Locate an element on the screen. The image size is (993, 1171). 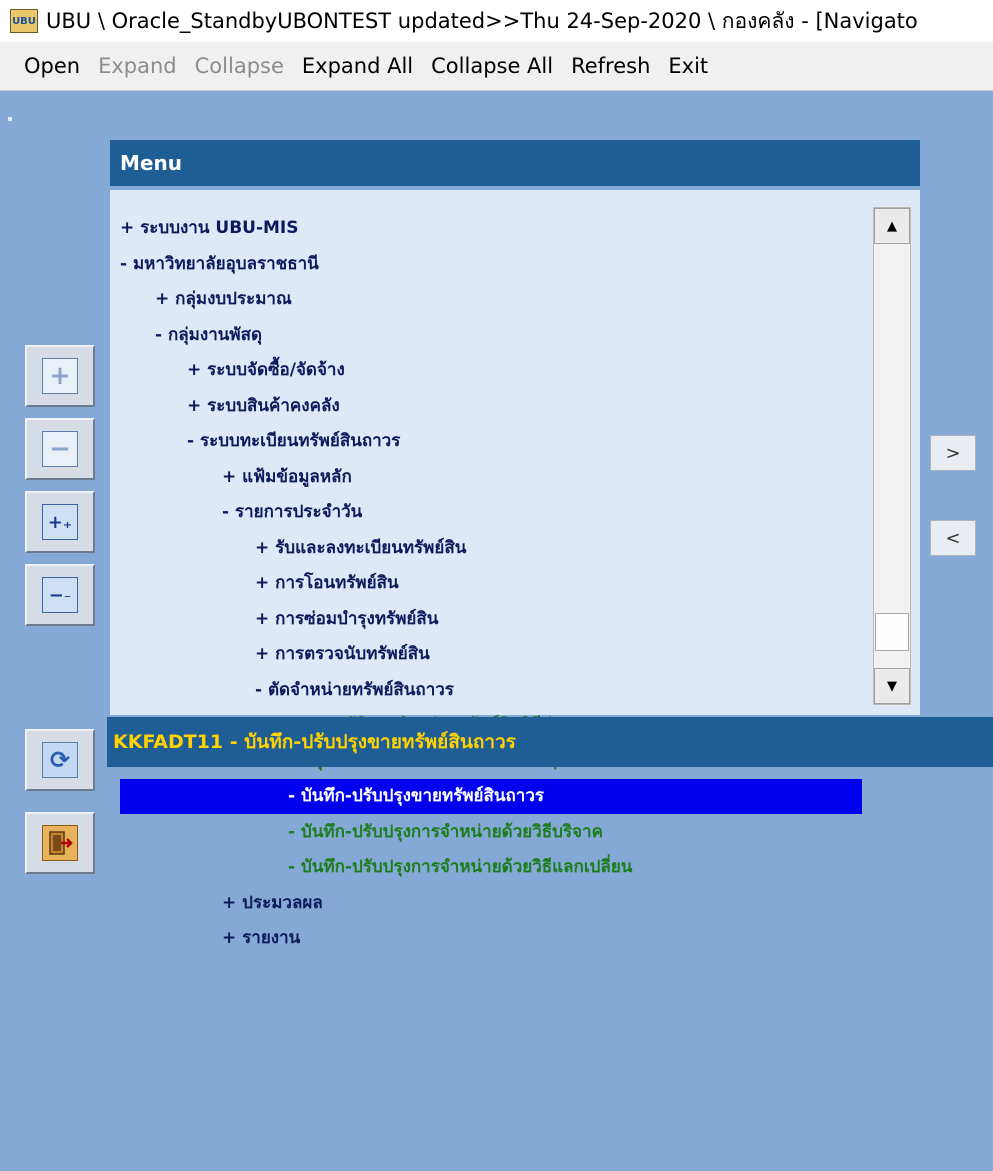
tree-item-selected: - บันทึก-ปรับปรุงขายทรัพย์สินถาวร is located at coordinates (491, 796).